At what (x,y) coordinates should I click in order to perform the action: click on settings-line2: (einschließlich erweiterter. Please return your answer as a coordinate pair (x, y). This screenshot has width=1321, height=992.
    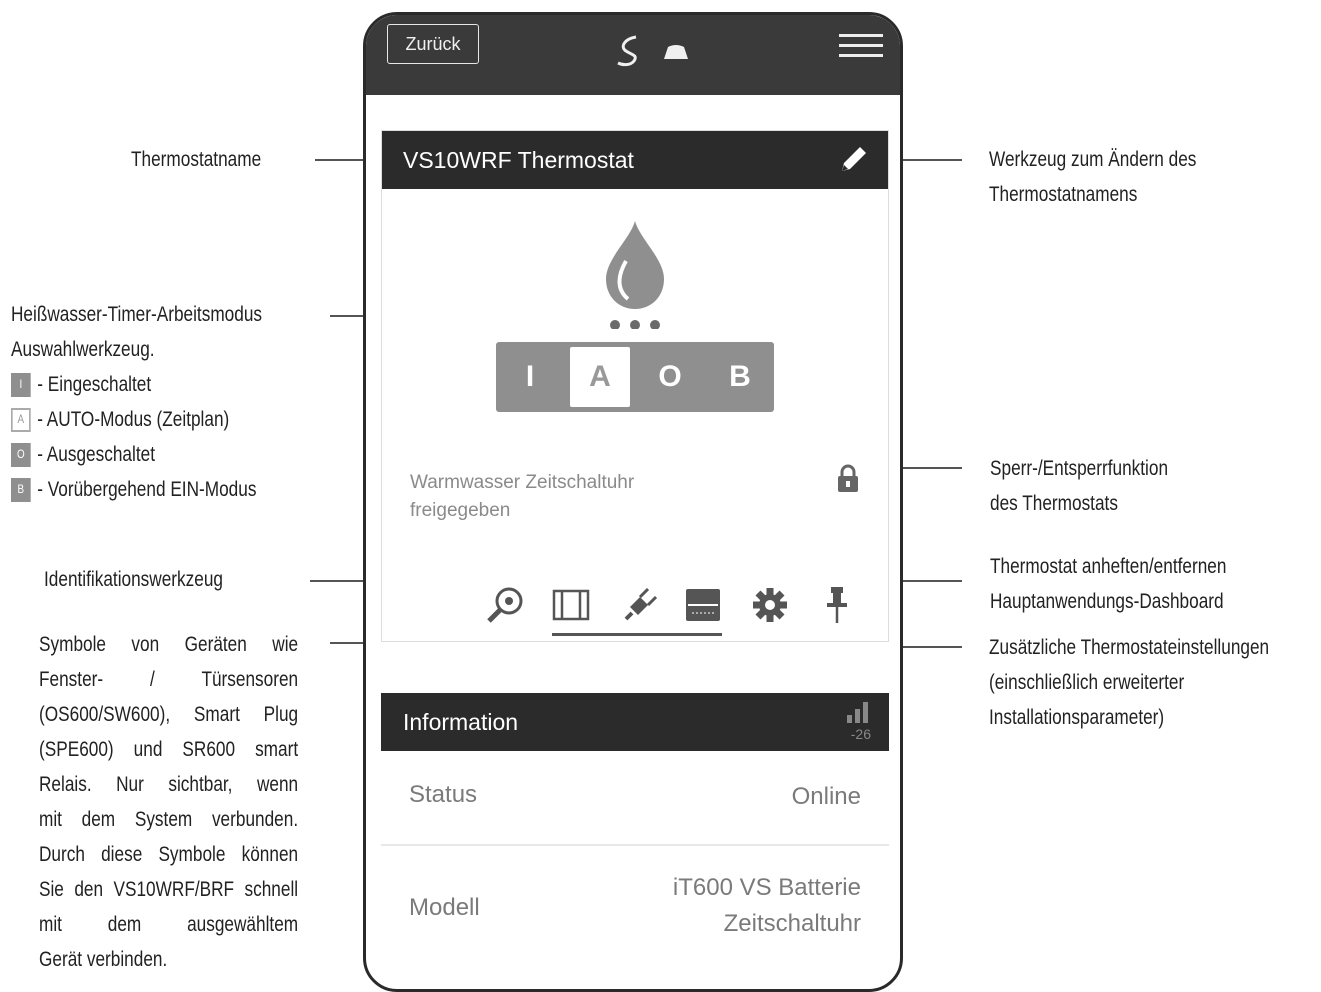
    Looking at the image, I should click on (1087, 682).